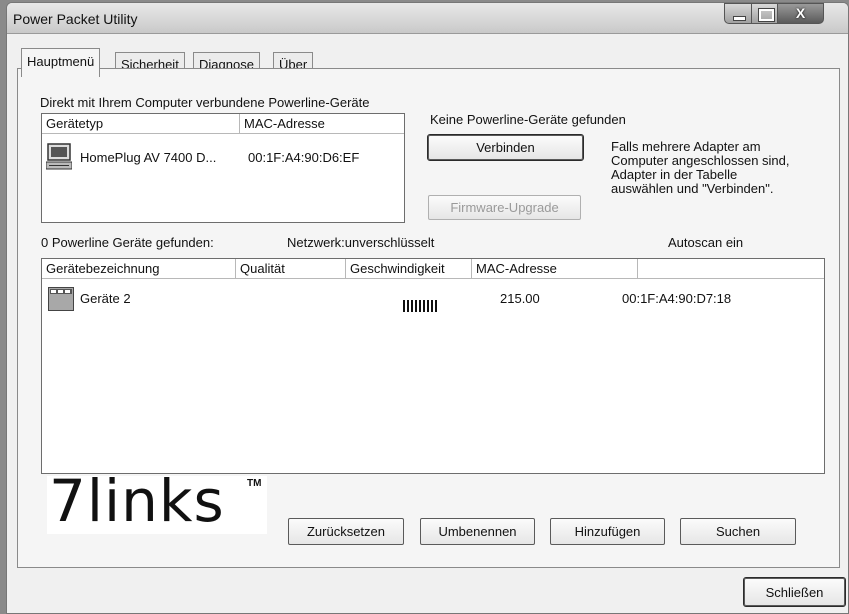  Describe the element at coordinates (254, 483) in the screenshot. I see `logo-trademark: TM` at that location.